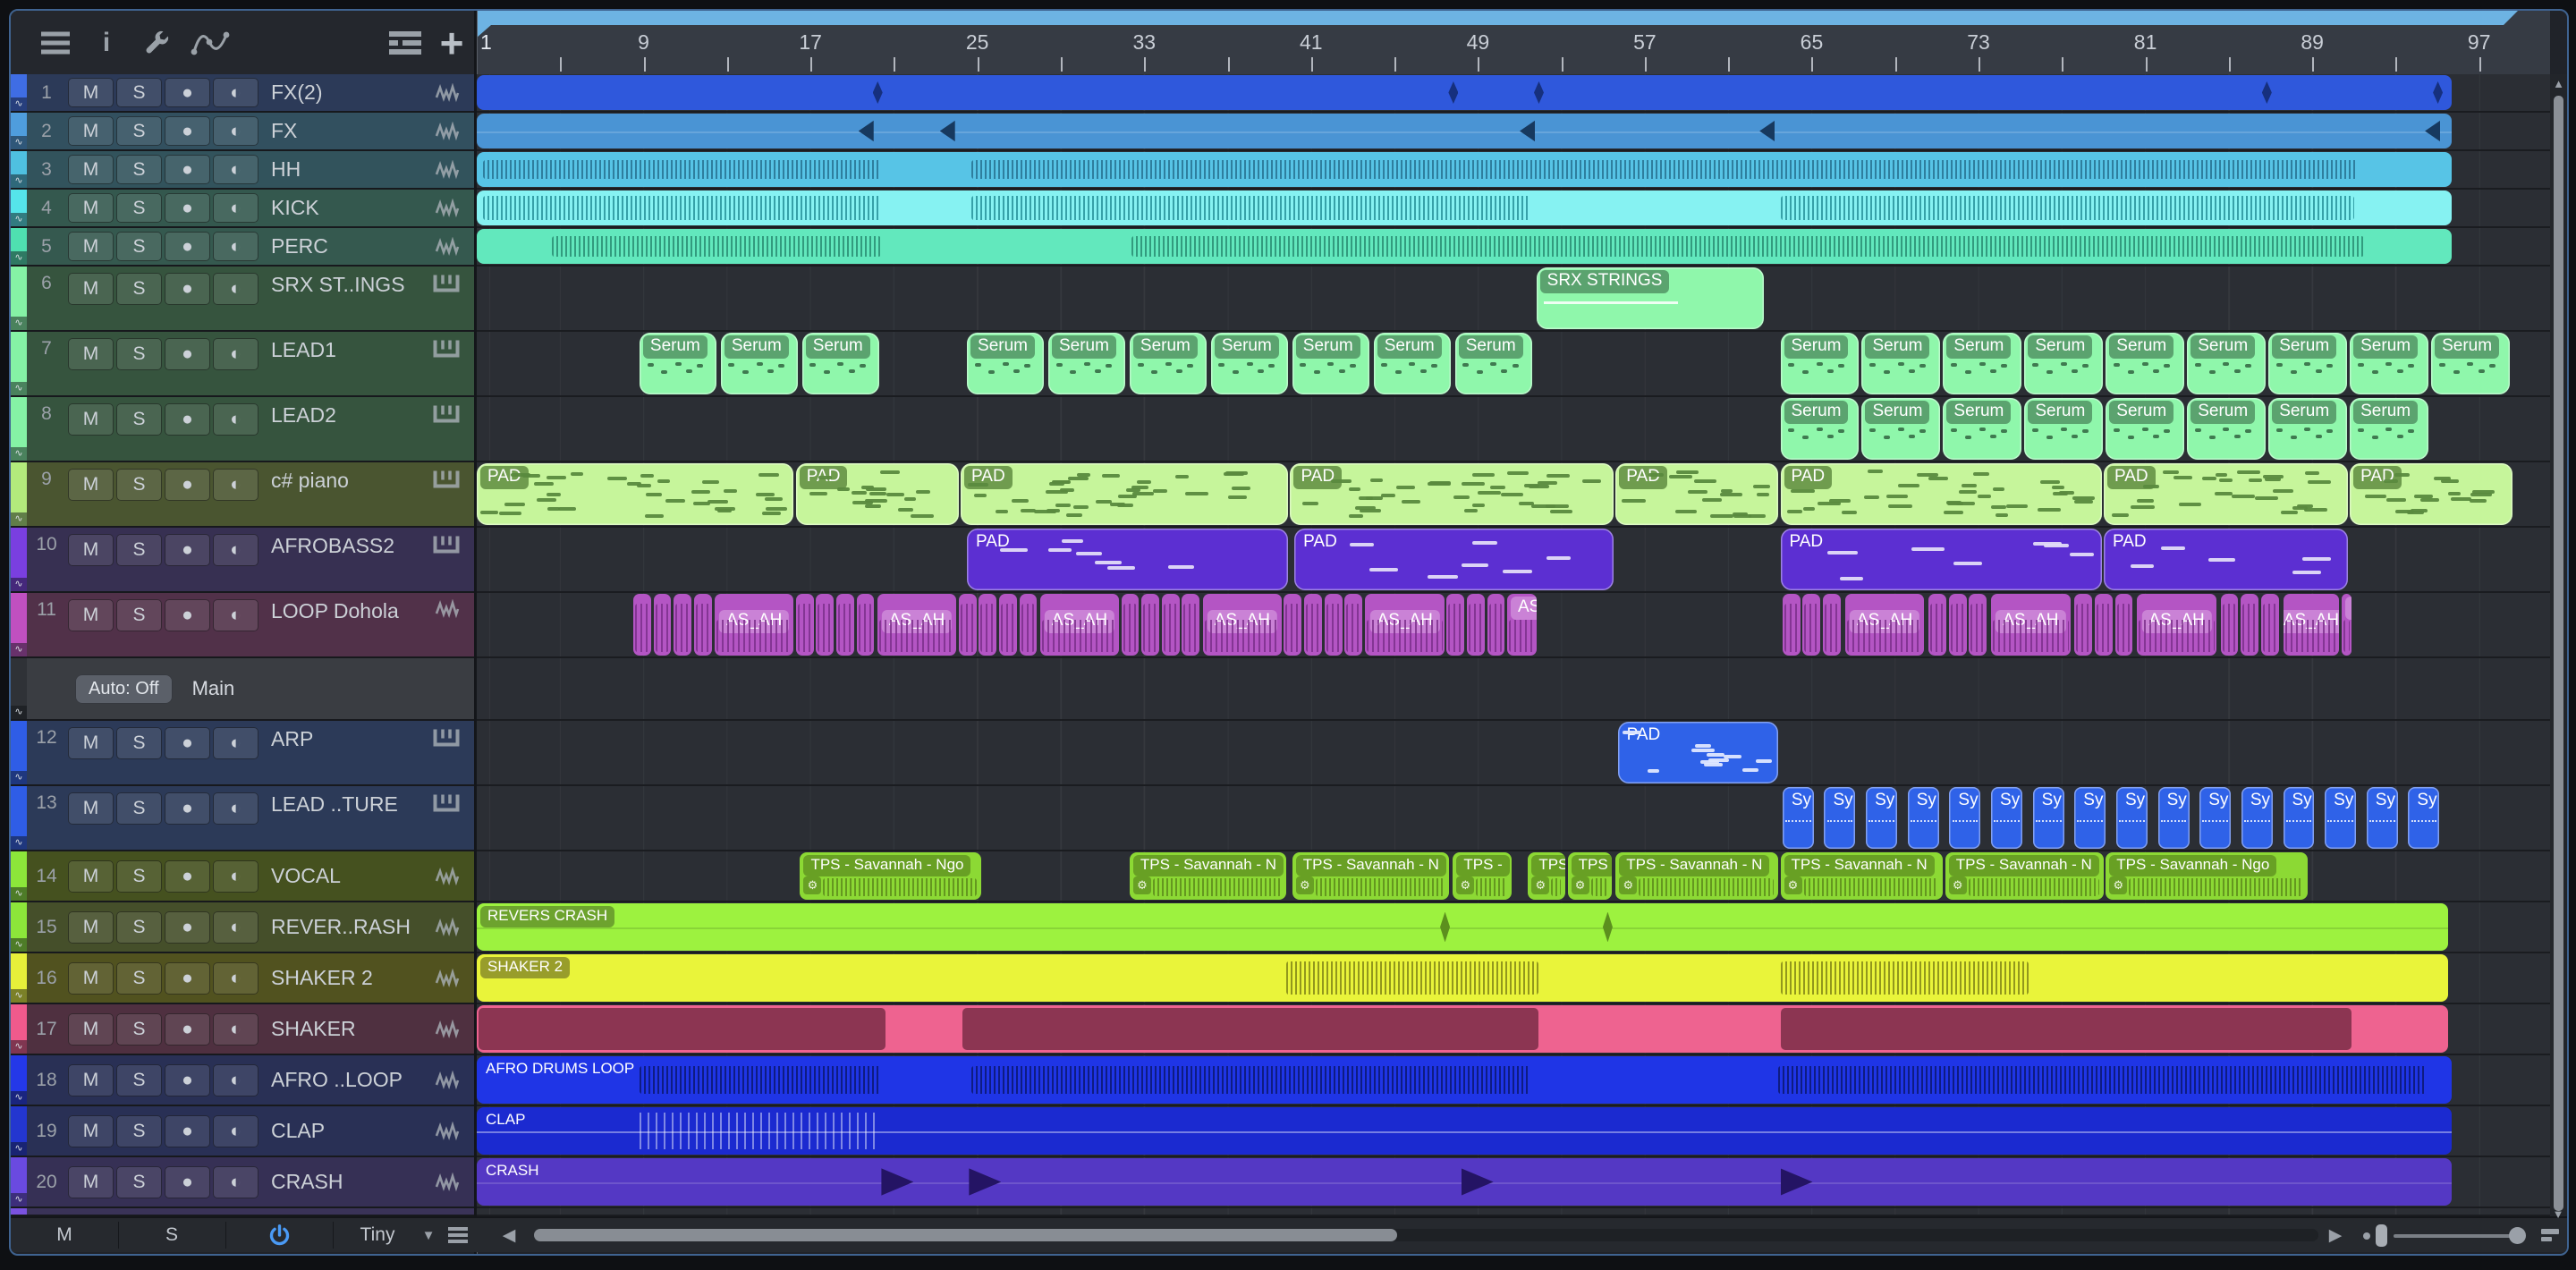 Image resolution: width=2576 pixels, height=1270 pixels. I want to click on track-header-srx-st-ings: ∿ 6 M S ● ◐ SRX ST..INGS, so click(242, 300).